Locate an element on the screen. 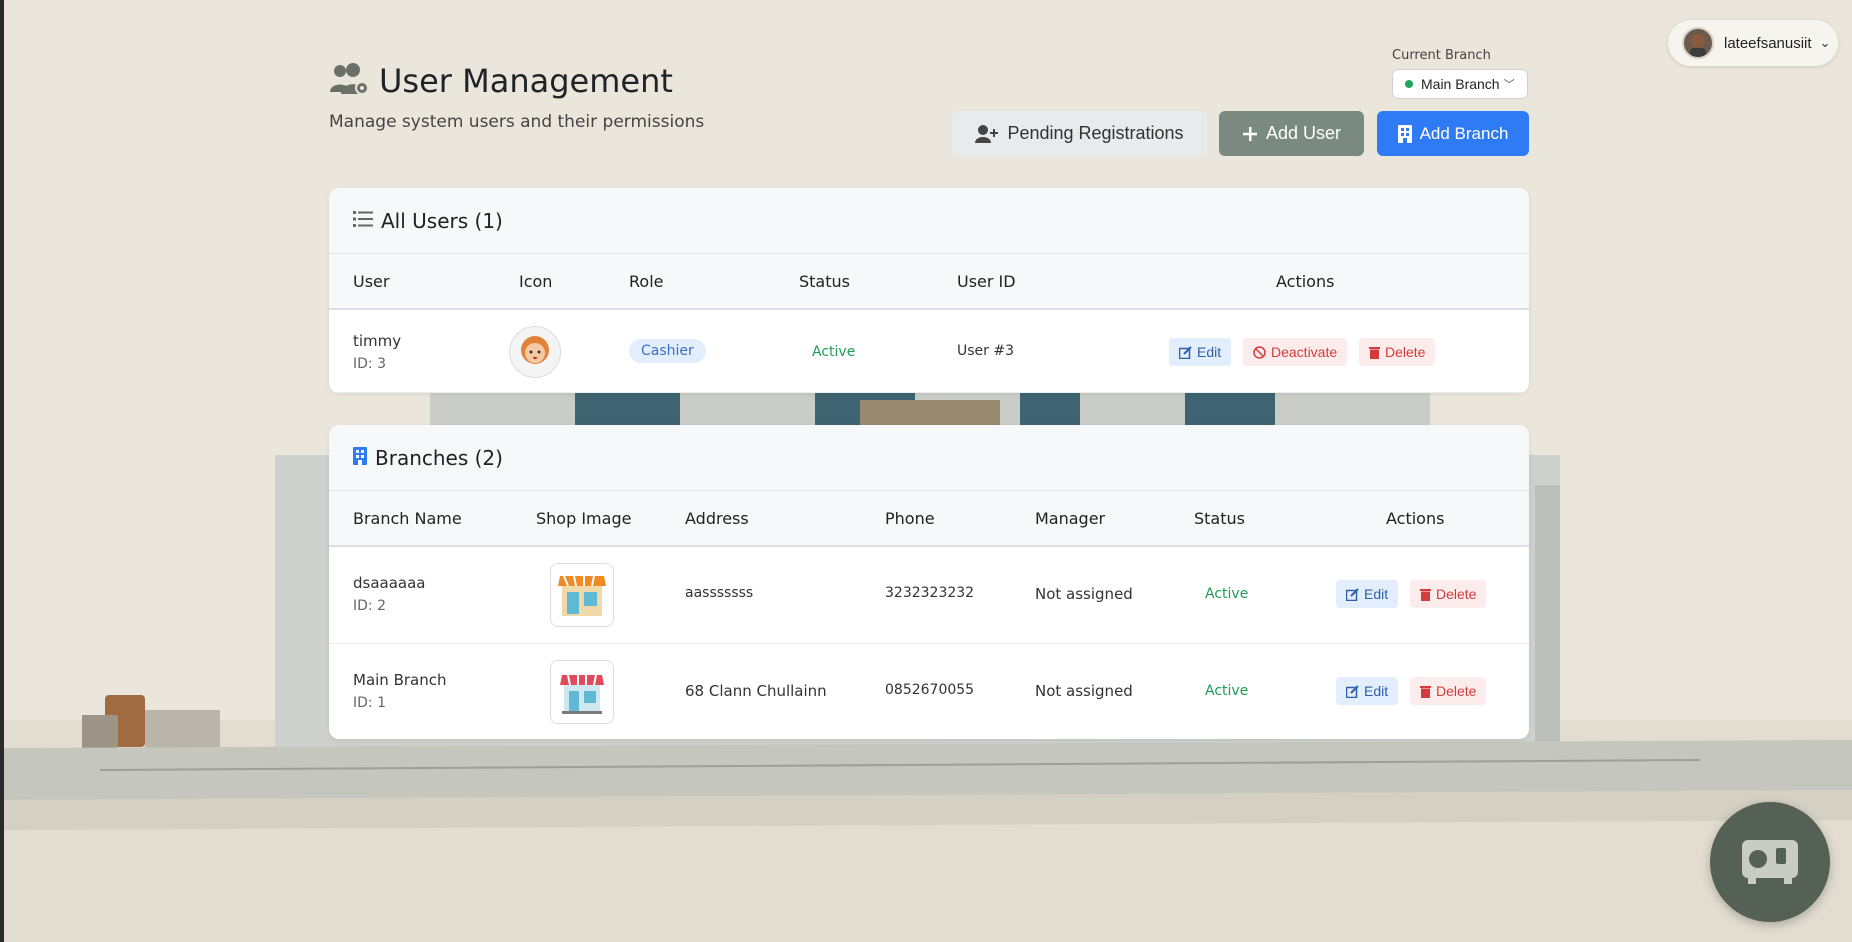  user-plus-icon is located at coordinates (987, 134).